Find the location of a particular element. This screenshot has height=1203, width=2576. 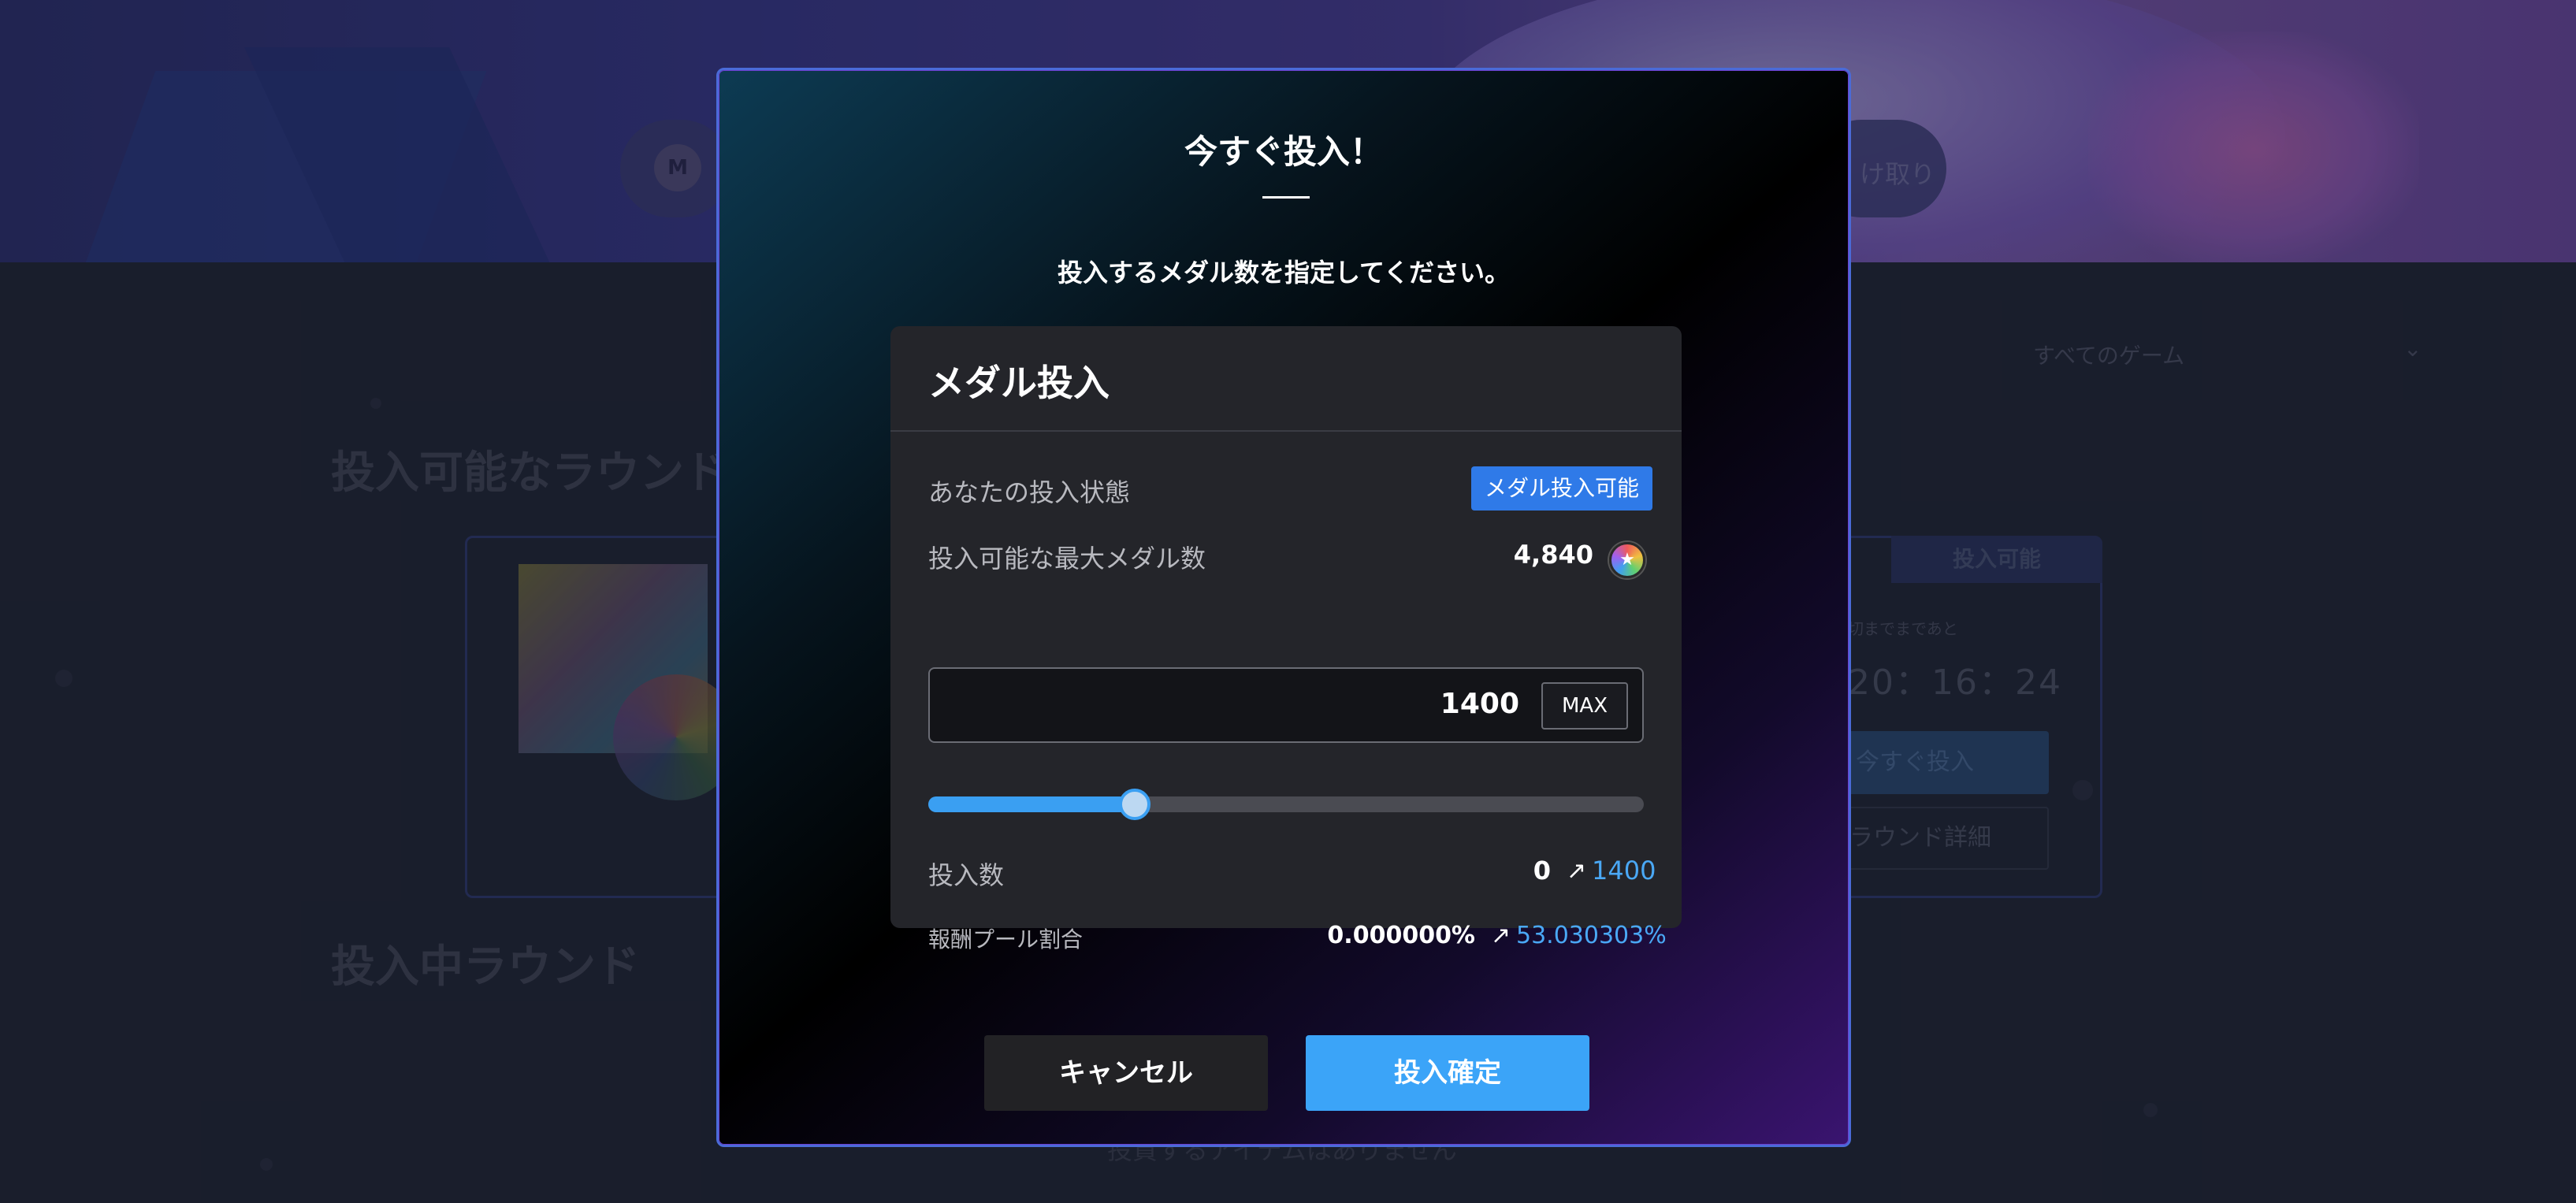

reward-ratio-after: 53.030303% is located at coordinates (1591, 936).